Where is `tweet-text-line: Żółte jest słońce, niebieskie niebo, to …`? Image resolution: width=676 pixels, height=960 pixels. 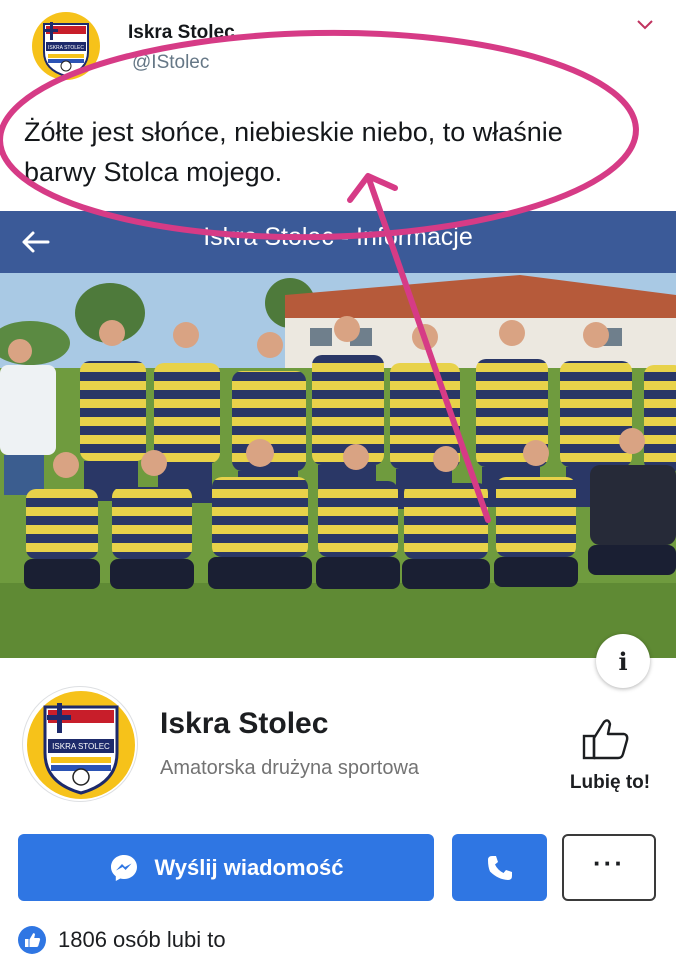 tweet-text-line: Żółte jest słońce, niebieskie niebo, to … is located at coordinates (293, 132).